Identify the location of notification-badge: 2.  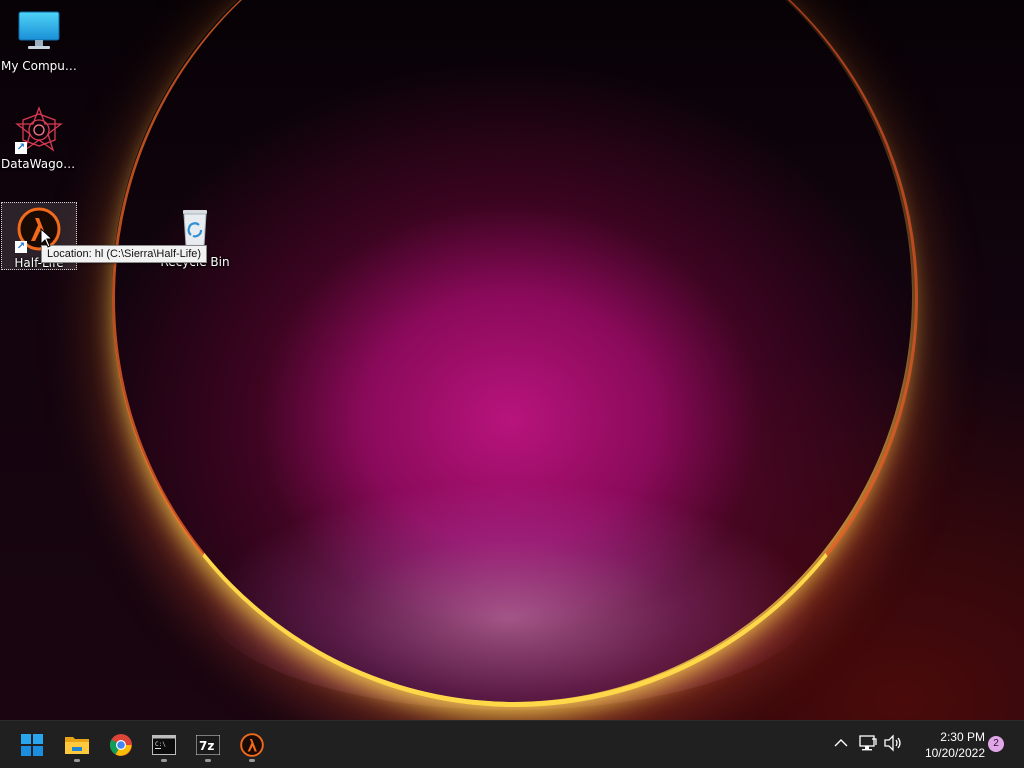
(996, 744).